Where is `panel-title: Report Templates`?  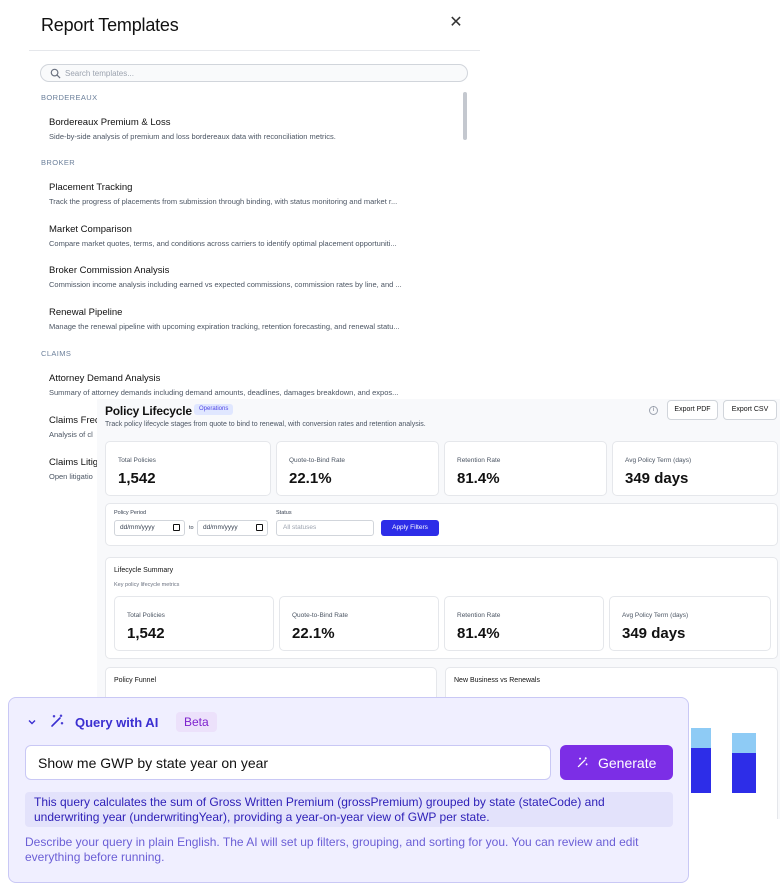 panel-title: Report Templates is located at coordinates (110, 25).